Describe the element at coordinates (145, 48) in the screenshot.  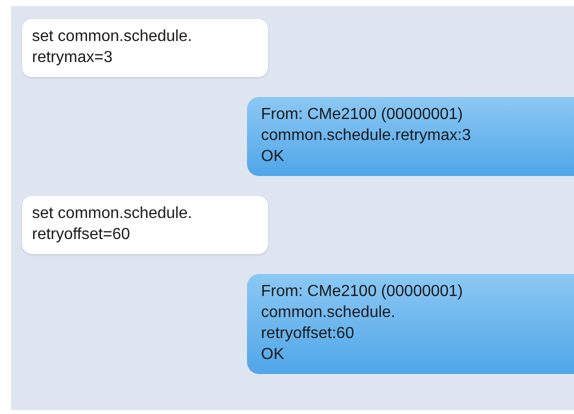
I see `message-bubble: set common.schedule. retrymax=3` at that location.